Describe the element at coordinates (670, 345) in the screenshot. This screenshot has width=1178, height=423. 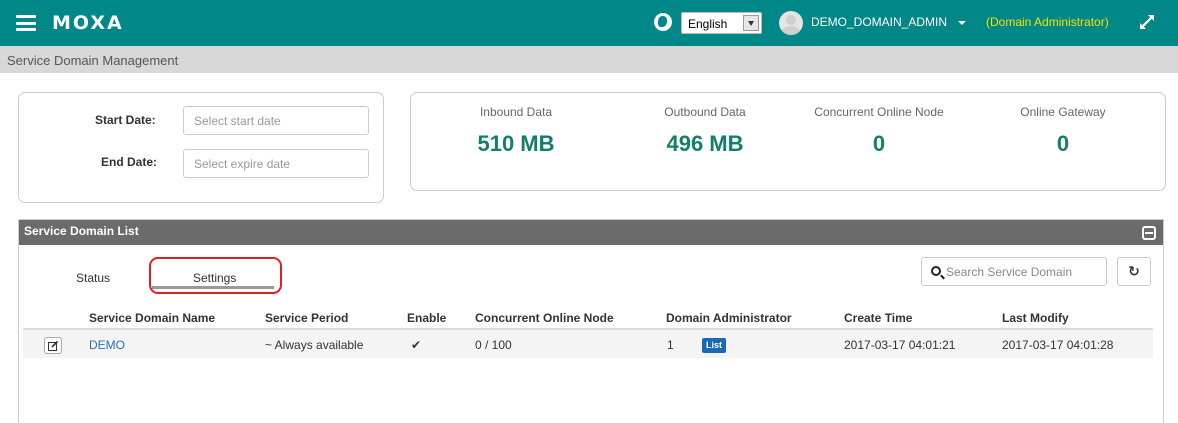
I see `admin-count: 1` at that location.